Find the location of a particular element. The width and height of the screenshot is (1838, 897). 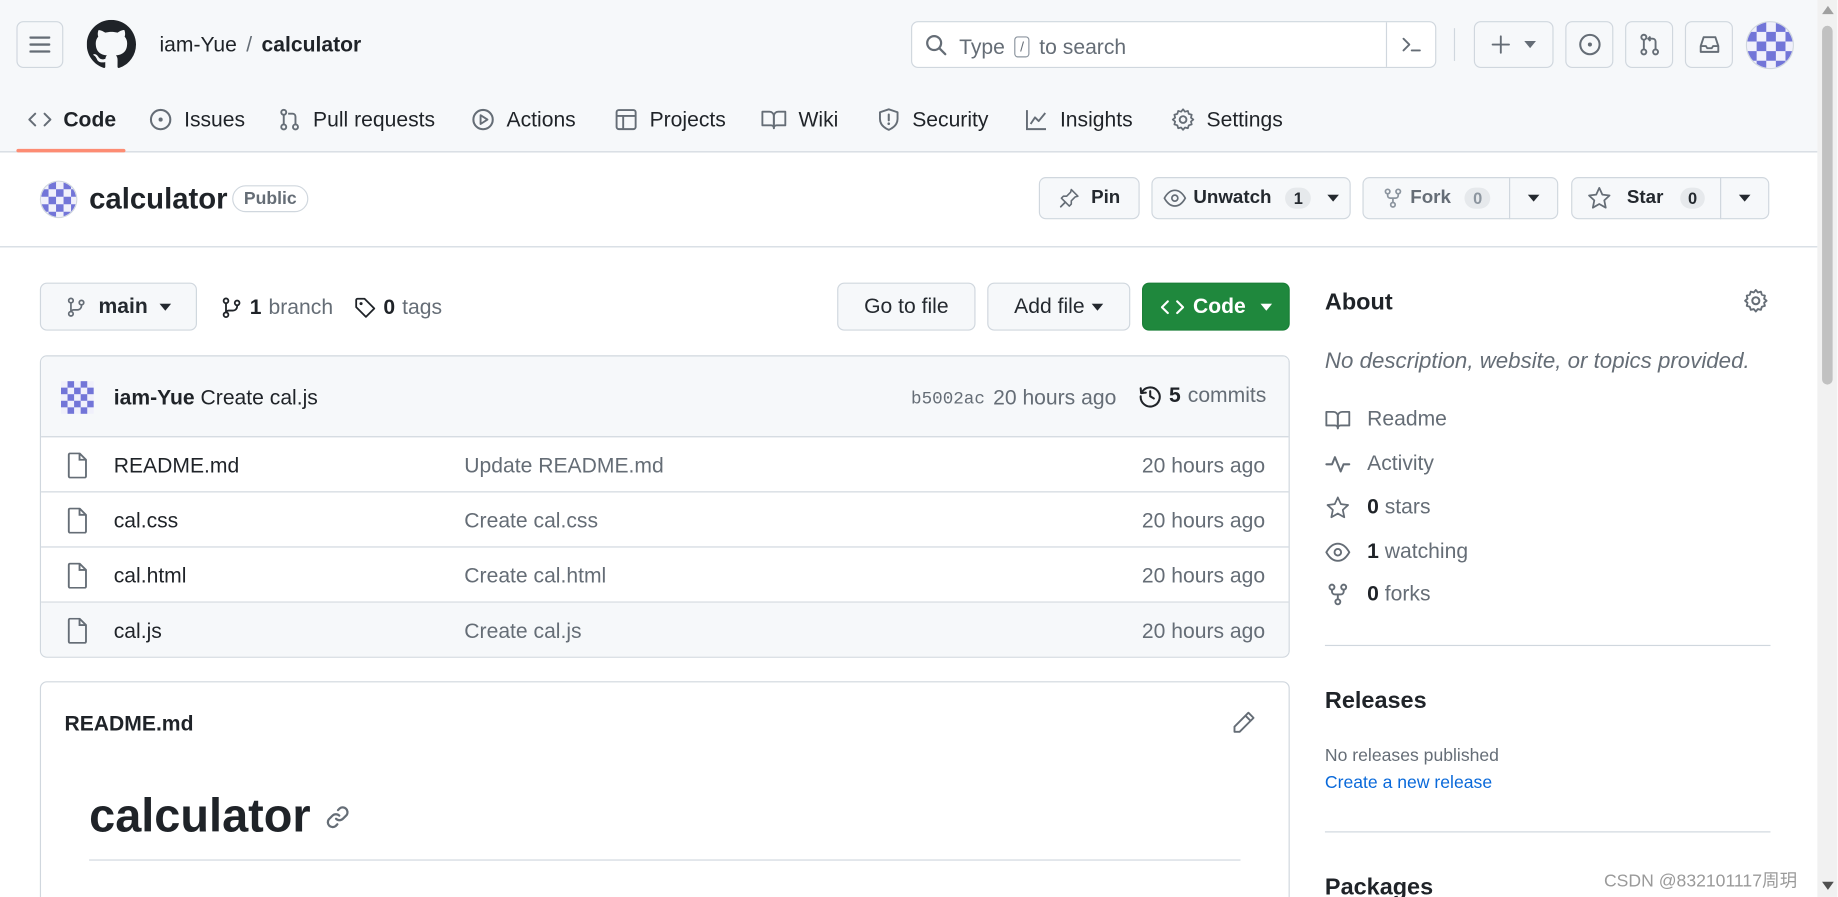

repo-owner-avatar is located at coordinates (58, 199).